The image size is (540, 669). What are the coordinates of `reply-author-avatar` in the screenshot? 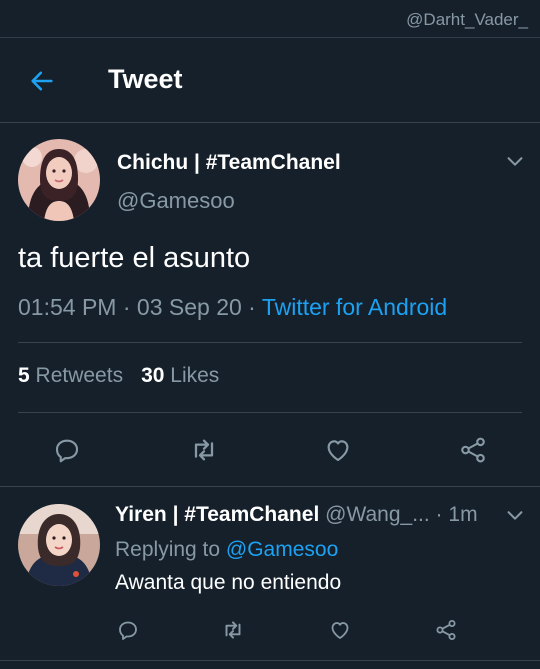 It's located at (59, 545).